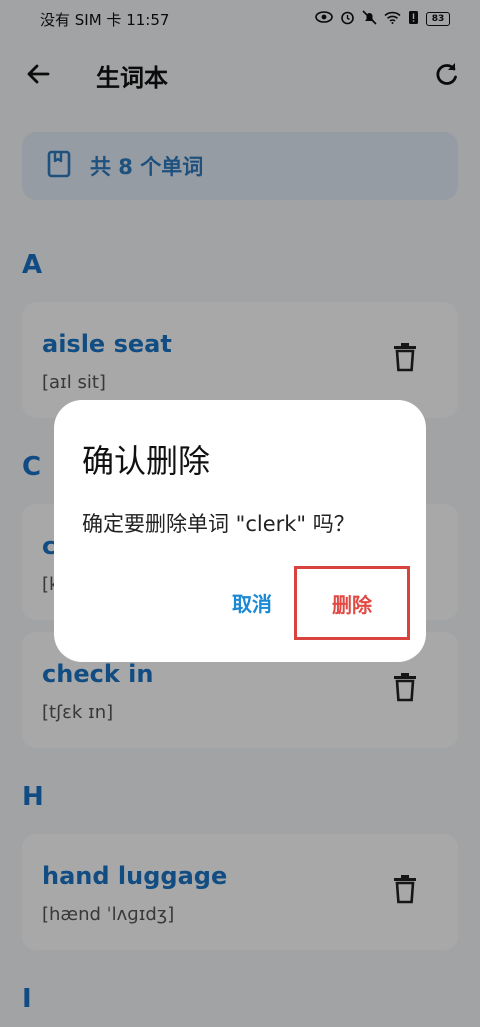 The width and height of the screenshot is (480, 1027). I want to click on confirm-delete-button: 删除, so click(352, 603).